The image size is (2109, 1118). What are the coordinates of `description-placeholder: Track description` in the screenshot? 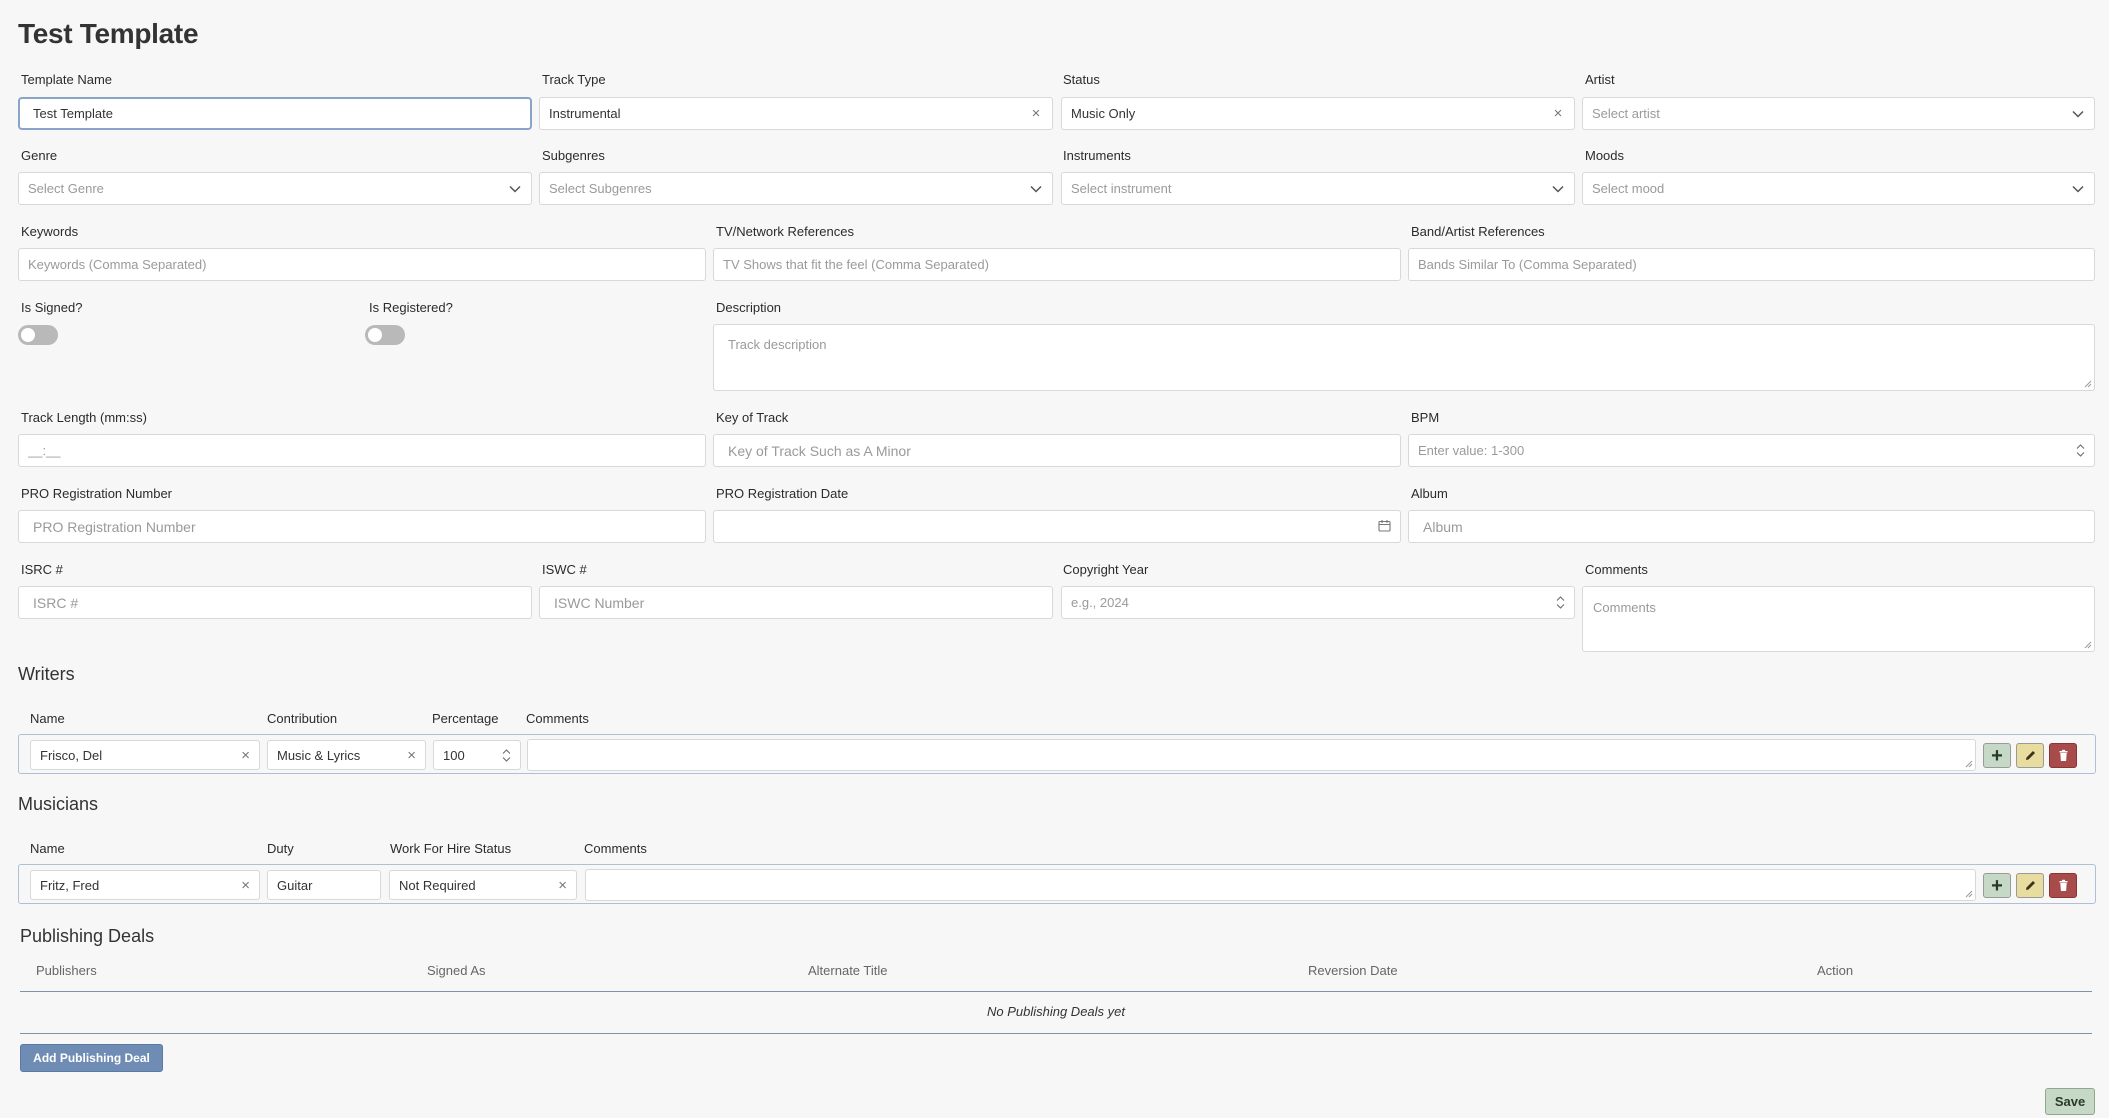 It's located at (777, 344).